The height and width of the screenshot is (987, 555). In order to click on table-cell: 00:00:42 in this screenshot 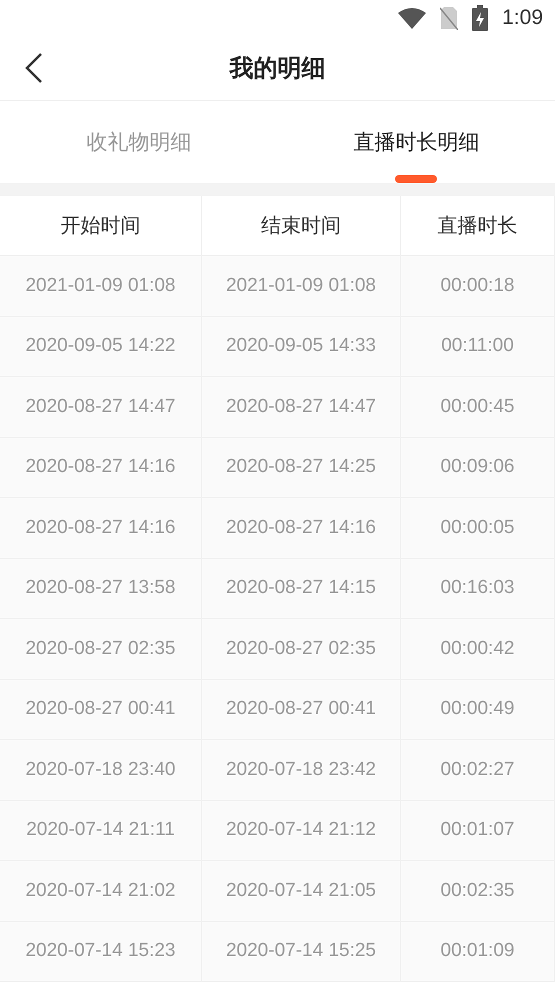, I will do `click(478, 649)`.